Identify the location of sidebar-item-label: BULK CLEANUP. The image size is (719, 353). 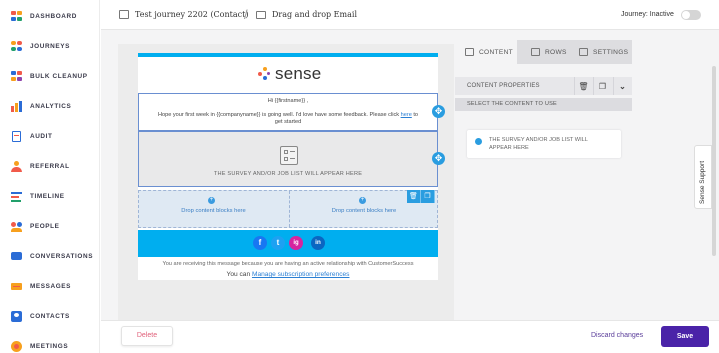
(59, 76).